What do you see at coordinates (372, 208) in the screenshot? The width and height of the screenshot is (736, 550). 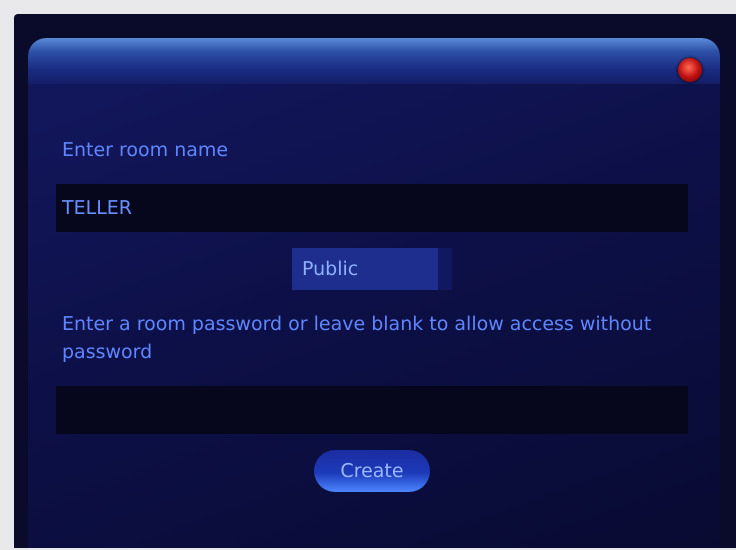 I see `room-name-field: TELLER` at bounding box center [372, 208].